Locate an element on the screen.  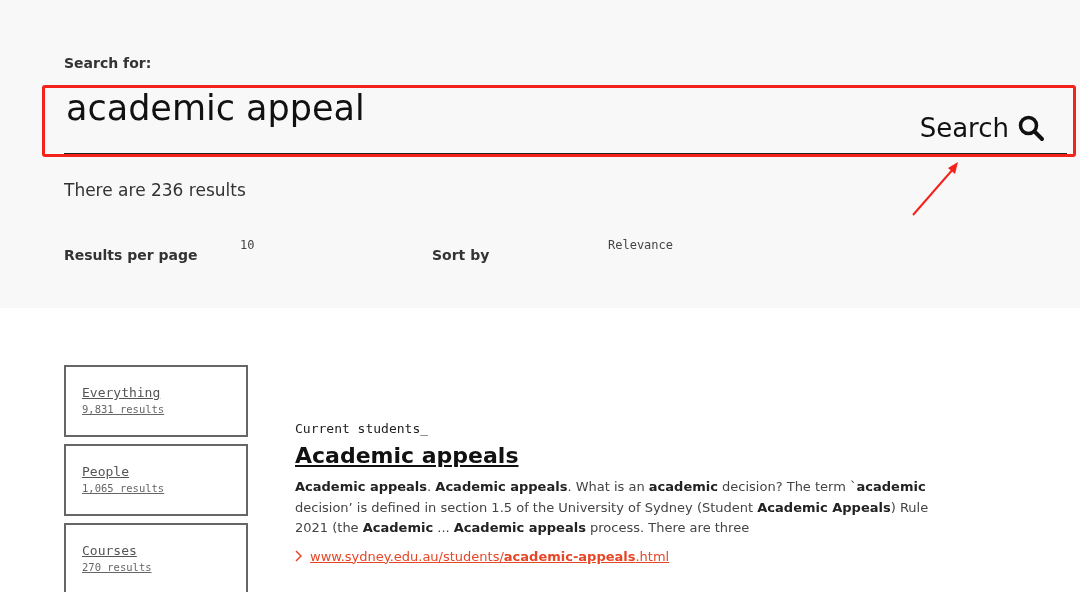
facet-count: 270 results is located at coordinates (117, 567).